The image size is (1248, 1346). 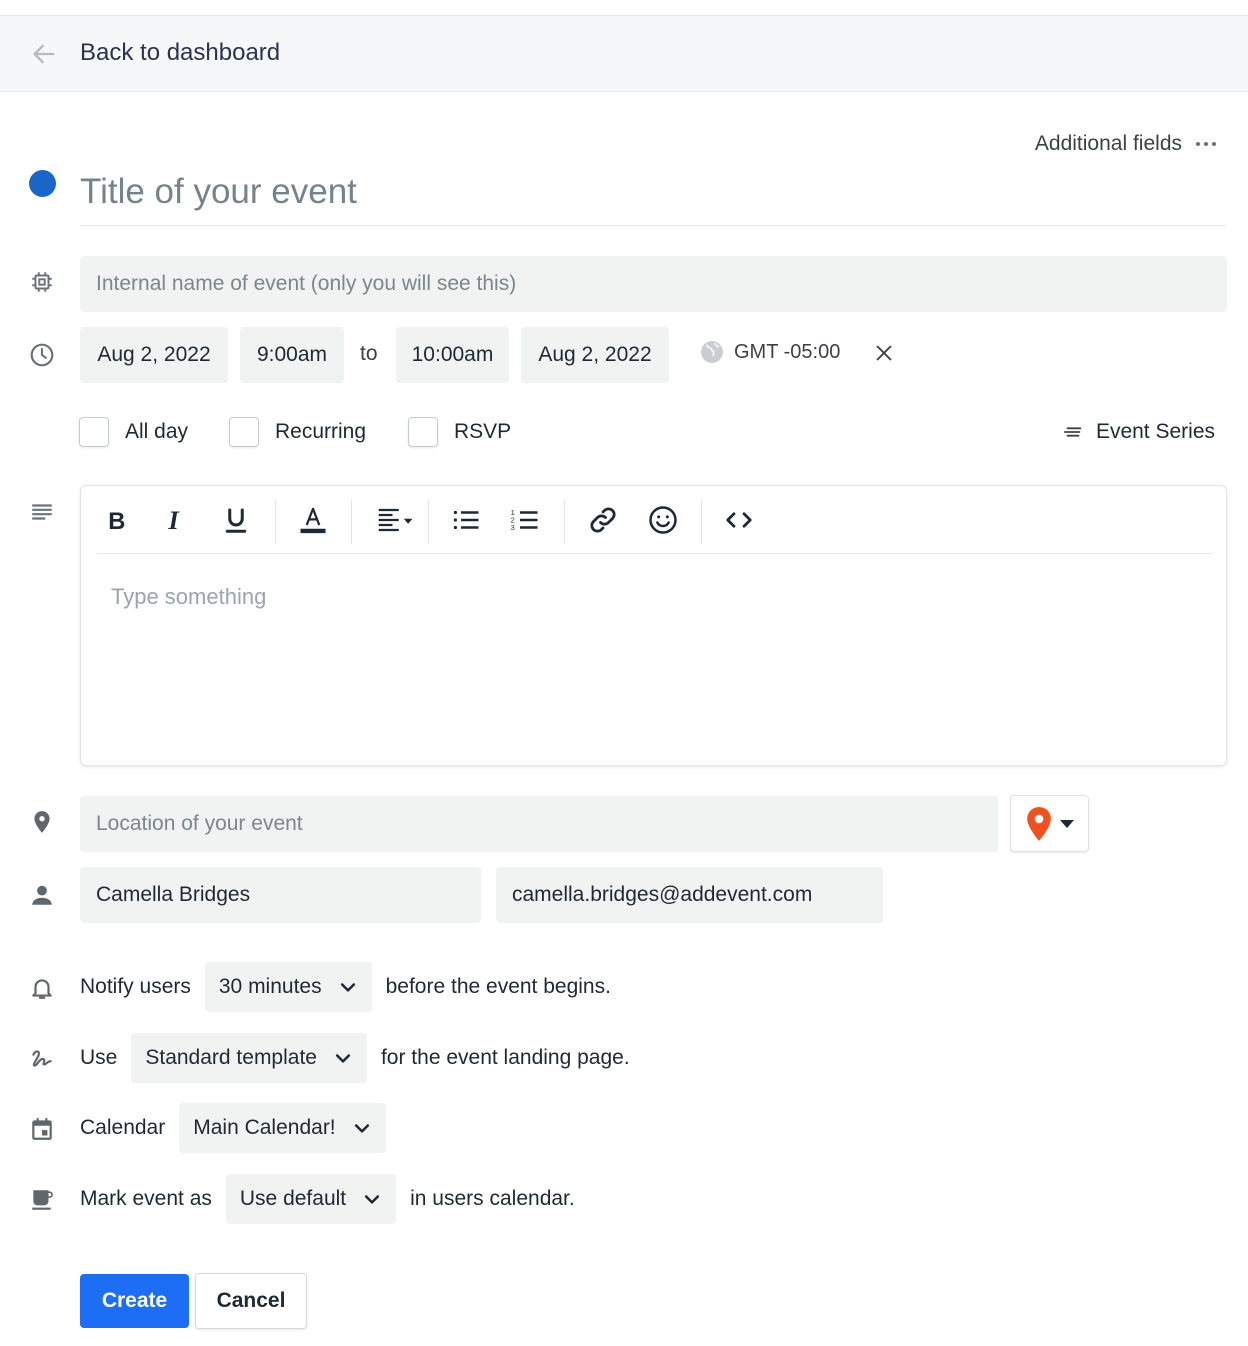 What do you see at coordinates (134, 1301) in the screenshot?
I see `create-button: Create` at bounding box center [134, 1301].